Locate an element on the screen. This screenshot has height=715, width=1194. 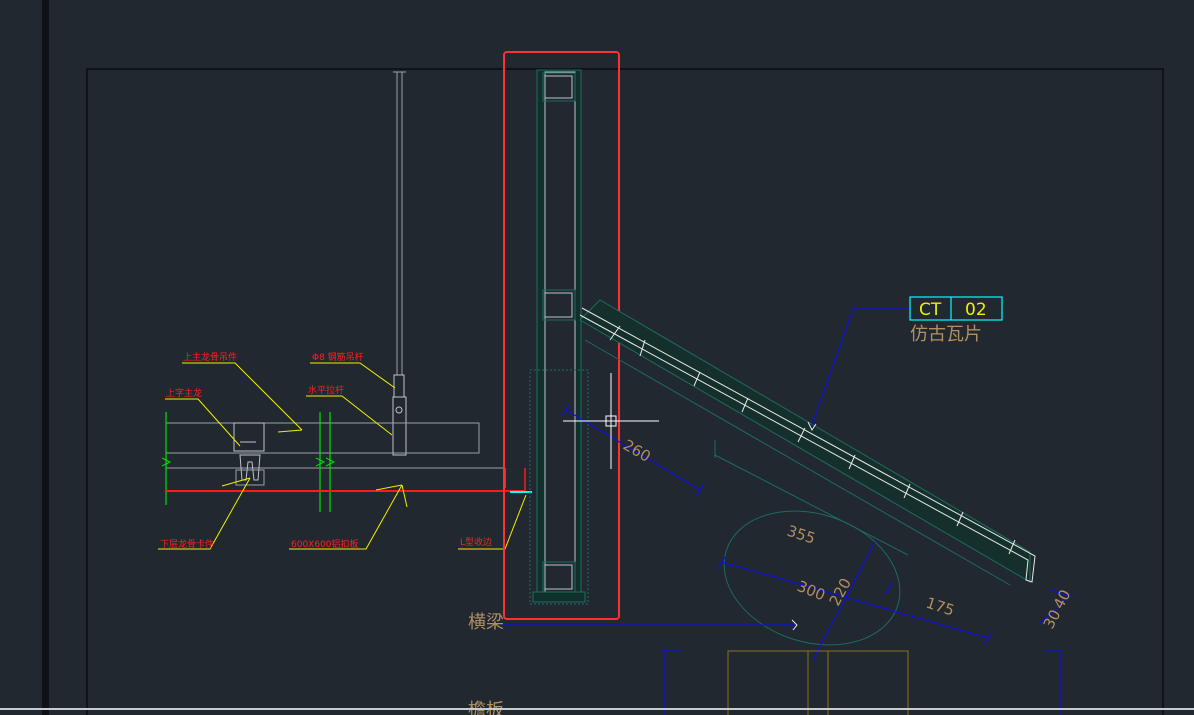
label-steel-rod: Φ8 钢筋吊杆 is located at coordinates (338, 357).